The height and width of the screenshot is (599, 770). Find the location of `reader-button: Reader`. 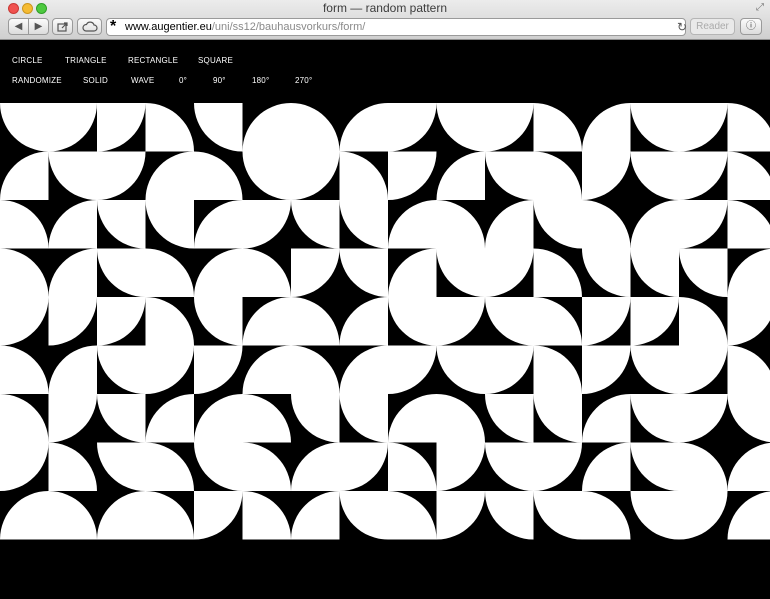

reader-button: Reader is located at coordinates (712, 26).